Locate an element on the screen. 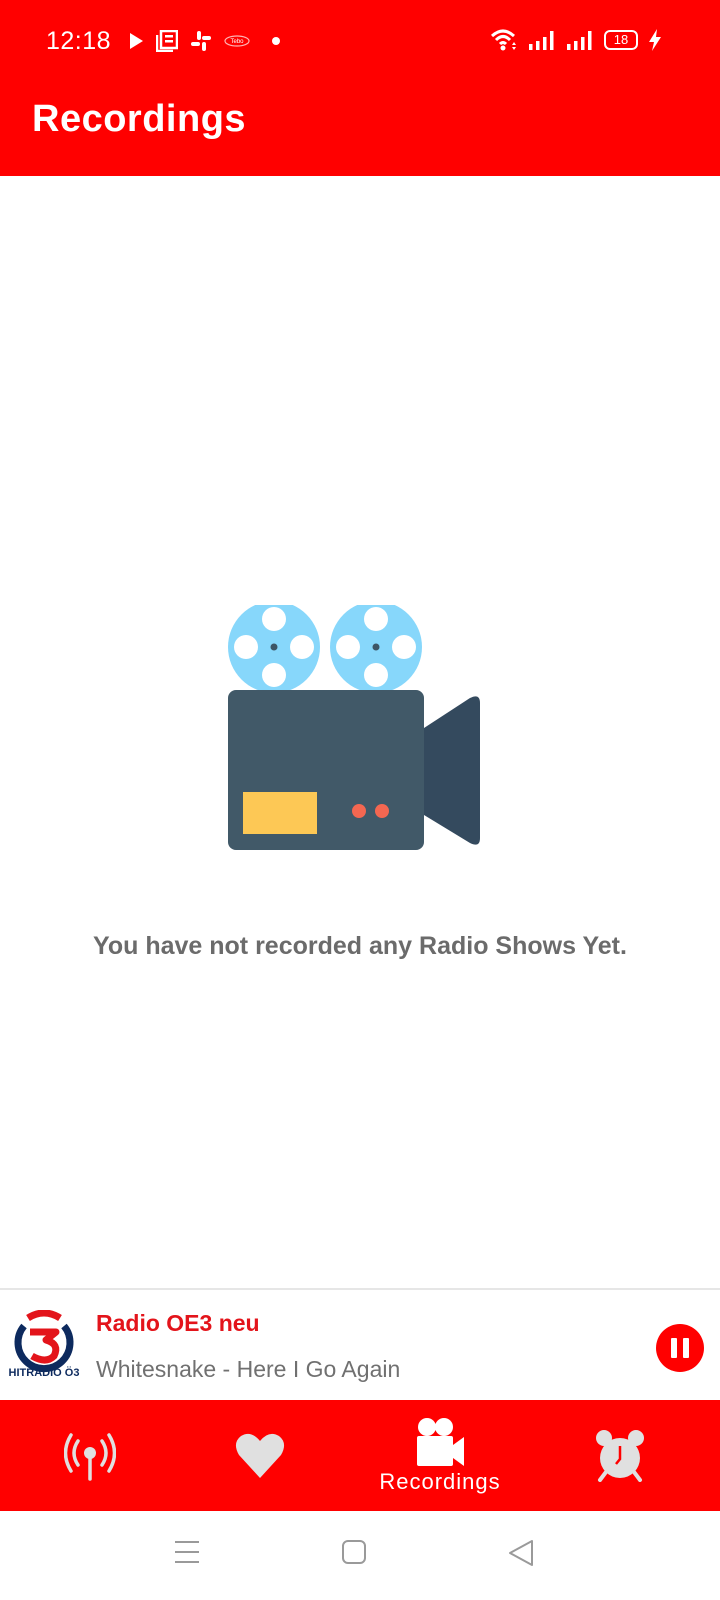  video-camera-icon is located at coordinates (440, 1441).